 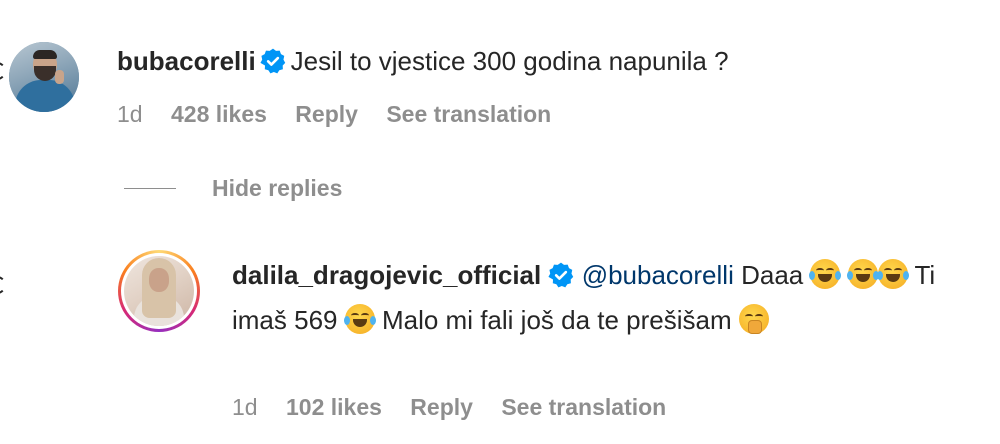 I want to click on reply-time: 1d, so click(x=245, y=407).